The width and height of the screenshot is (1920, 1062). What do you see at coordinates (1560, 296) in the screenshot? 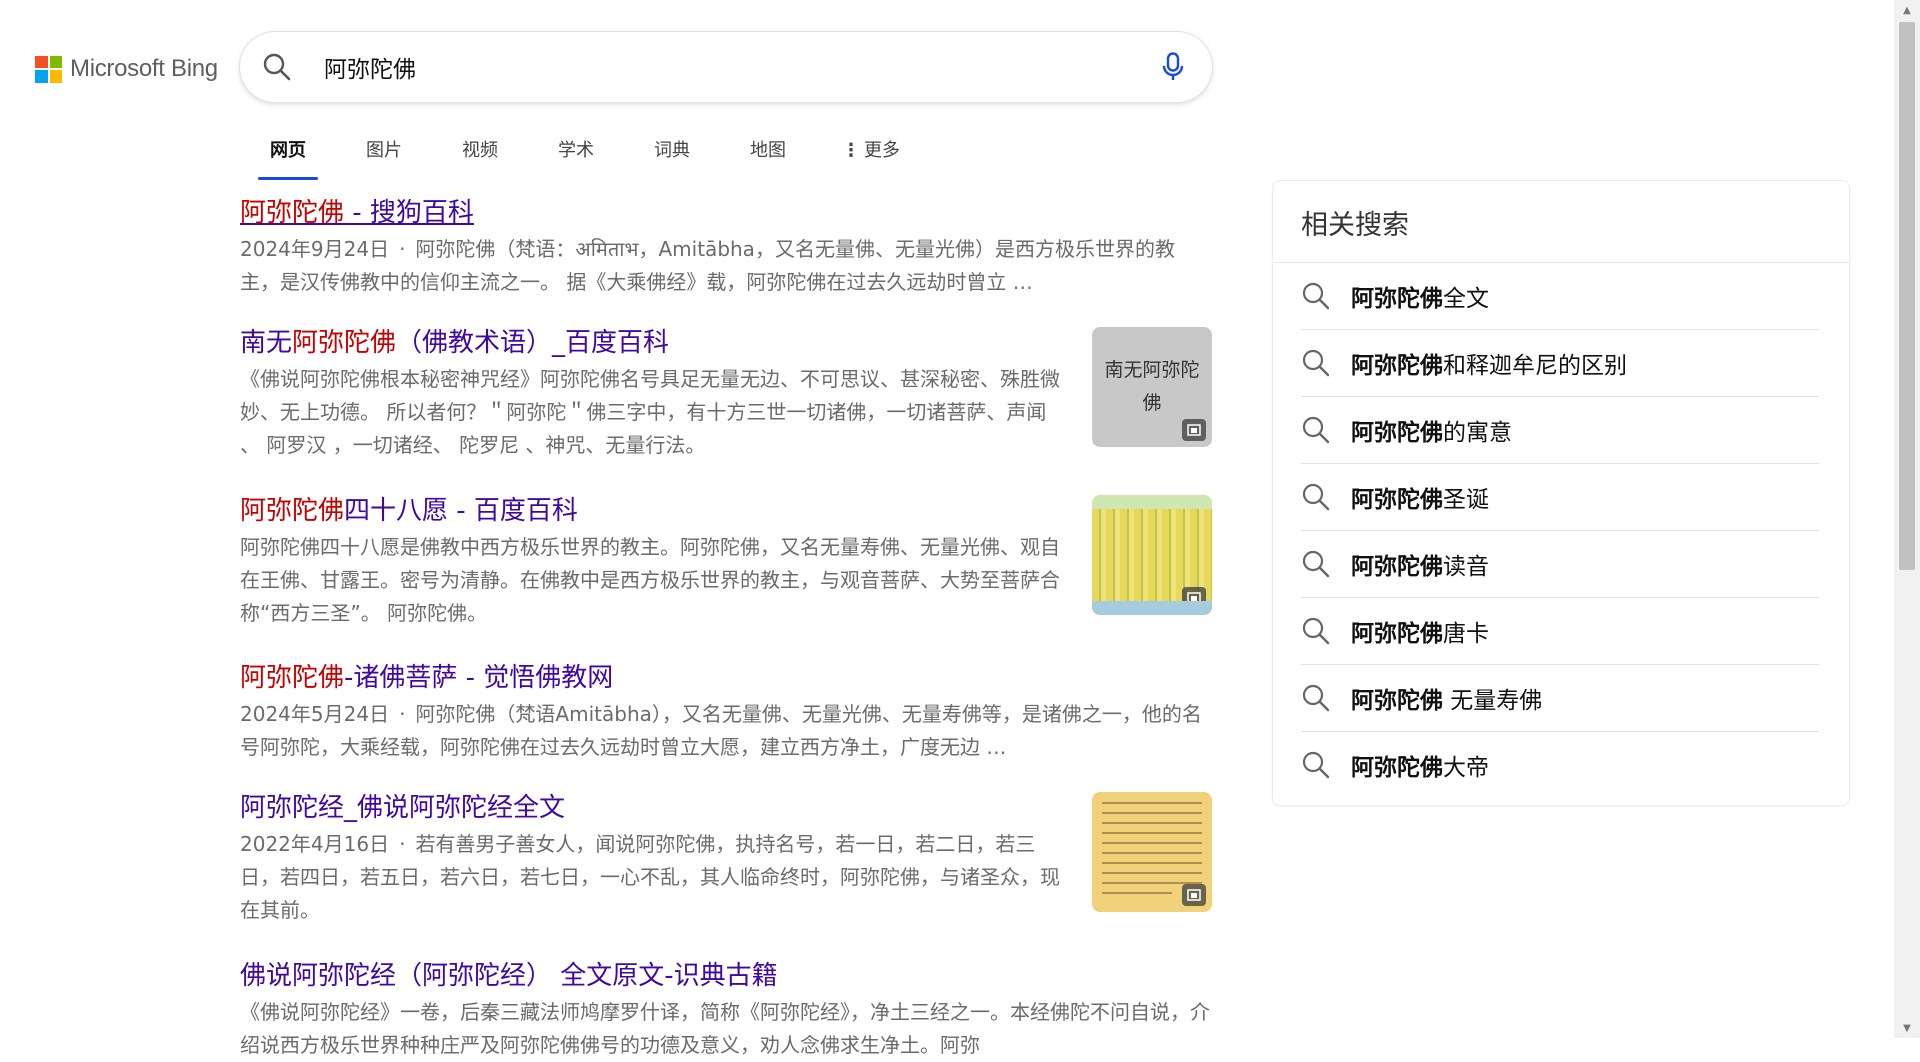
I see `related-search-item: 阿弥陀佛全文` at bounding box center [1560, 296].